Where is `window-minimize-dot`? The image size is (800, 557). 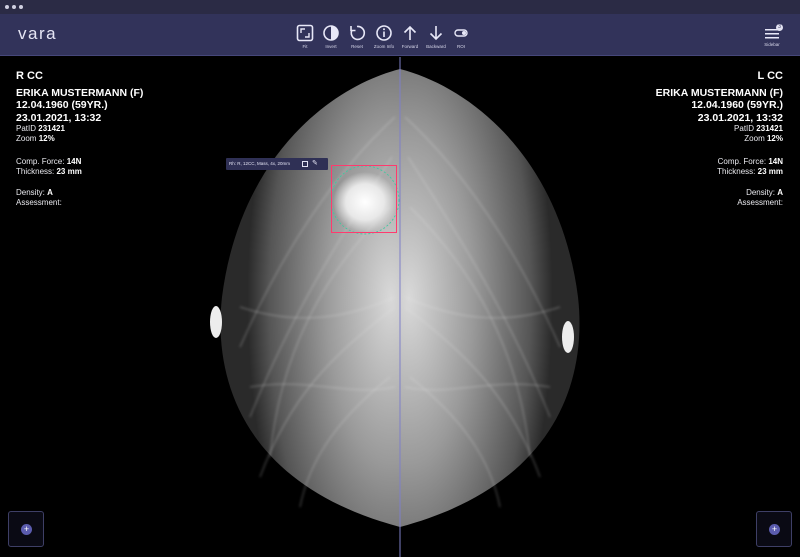 window-minimize-dot is located at coordinates (14, 7).